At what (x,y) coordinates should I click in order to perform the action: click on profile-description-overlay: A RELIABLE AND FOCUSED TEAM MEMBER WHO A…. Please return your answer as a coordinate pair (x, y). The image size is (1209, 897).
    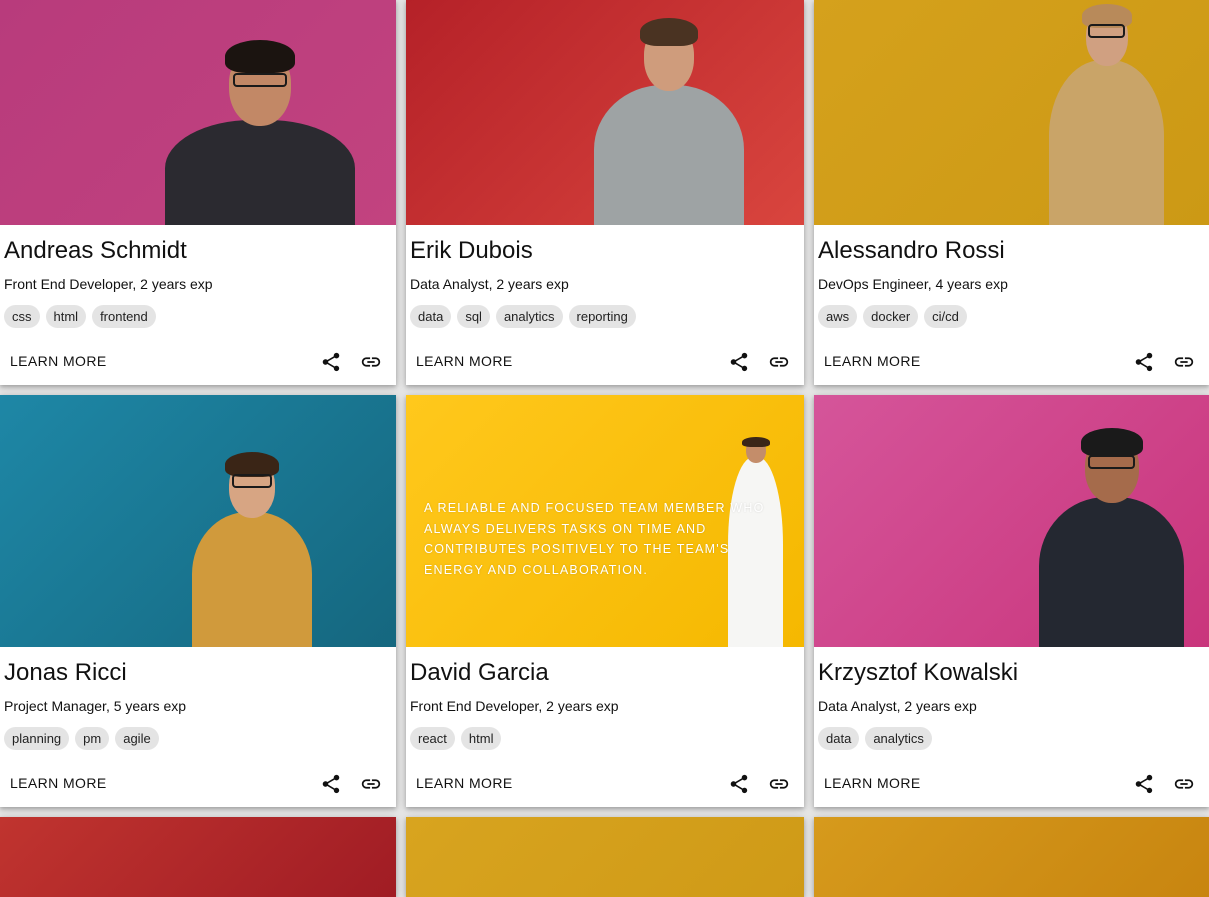
    Looking at the image, I should click on (594, 539).